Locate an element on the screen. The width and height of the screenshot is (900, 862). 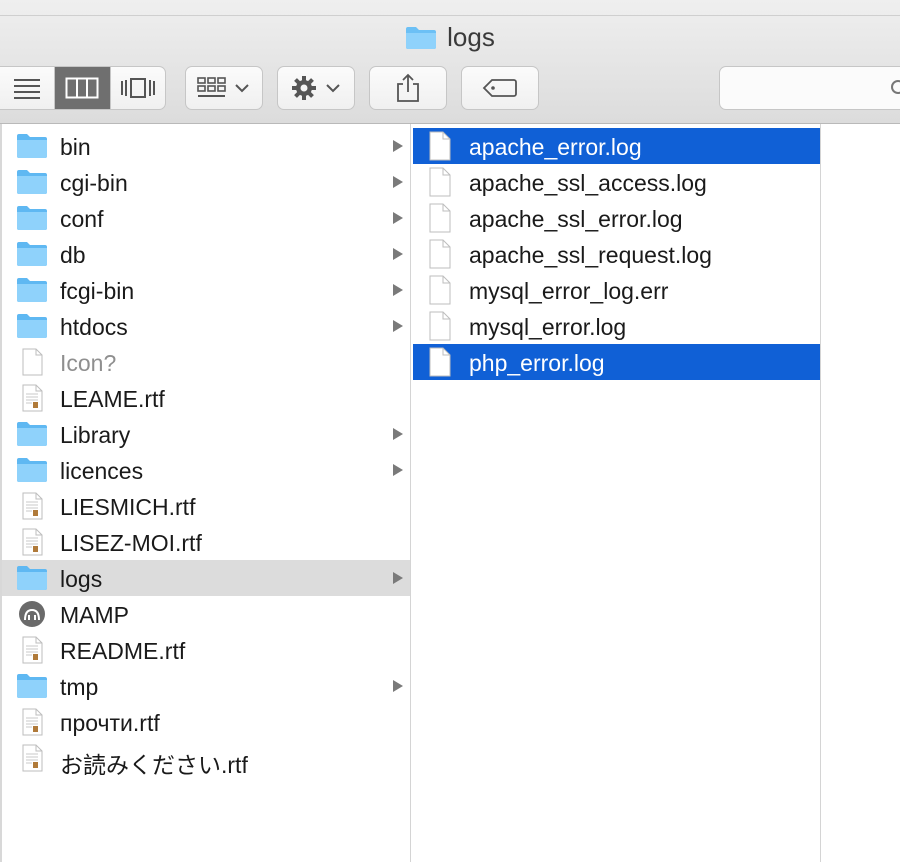
list-item: db is located at coordinates (206, 254).